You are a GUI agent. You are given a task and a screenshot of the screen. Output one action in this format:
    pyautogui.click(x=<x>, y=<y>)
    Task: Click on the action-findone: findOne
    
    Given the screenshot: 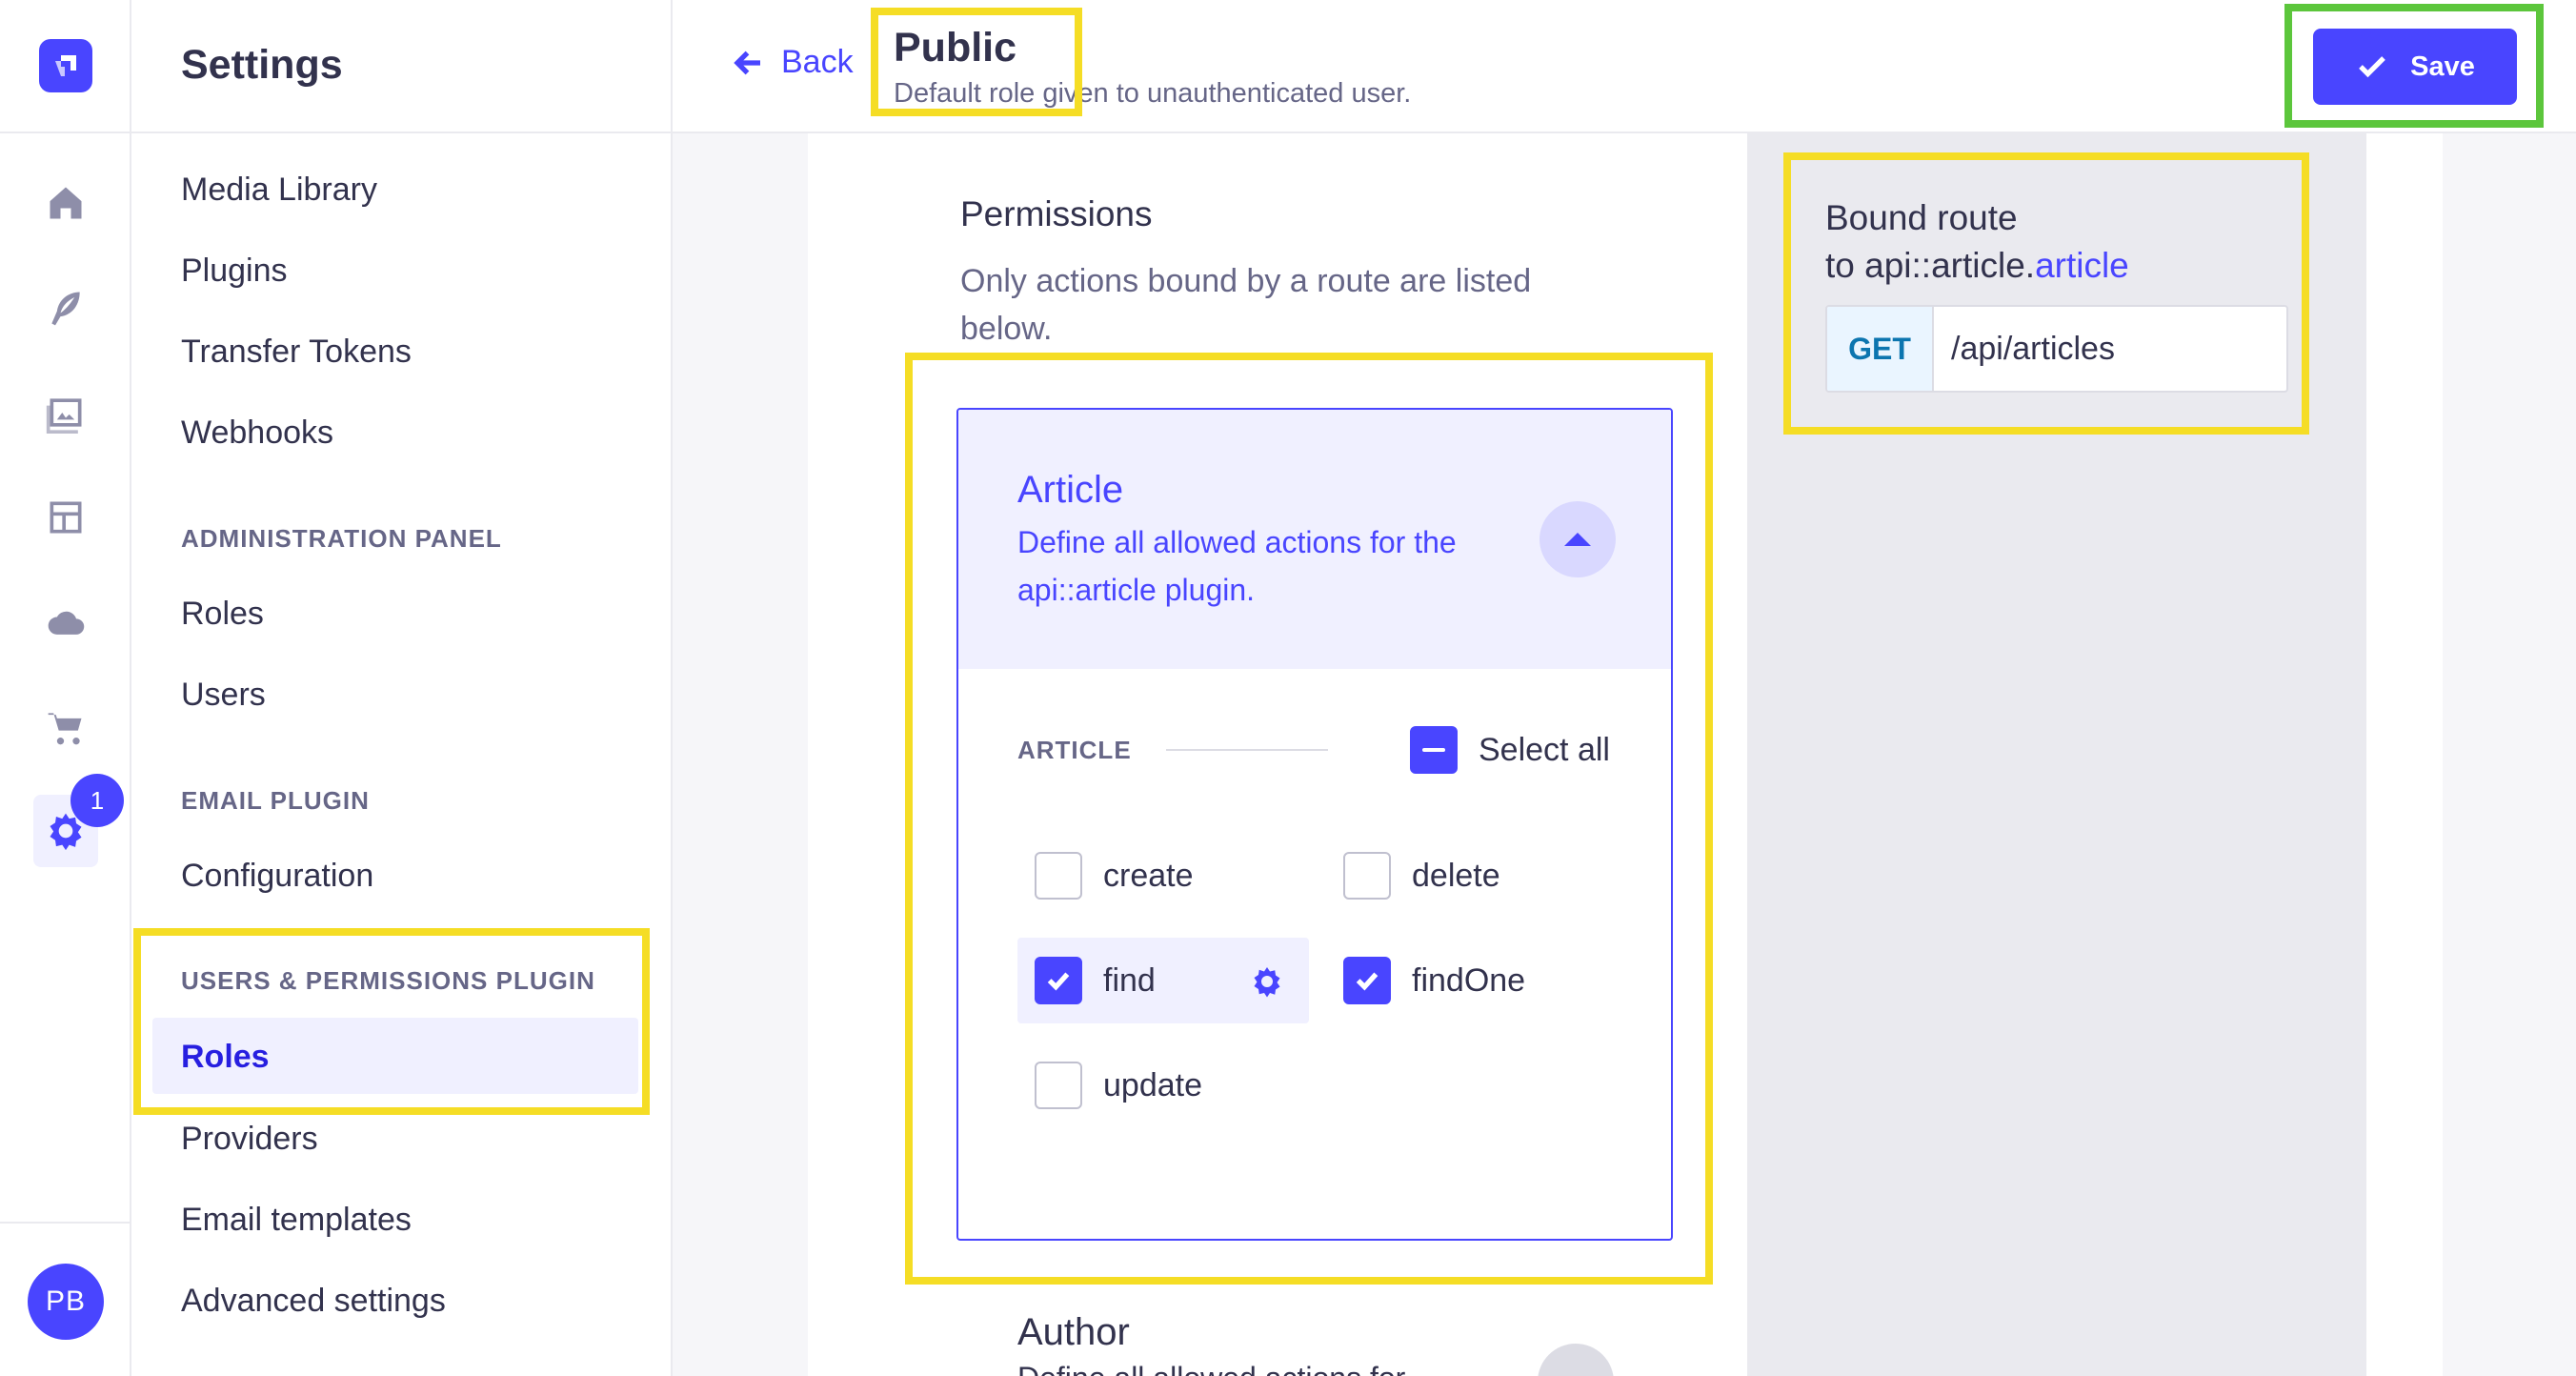 What is the action you would take?
    pyautogui.click(x=1434, y=980)
    